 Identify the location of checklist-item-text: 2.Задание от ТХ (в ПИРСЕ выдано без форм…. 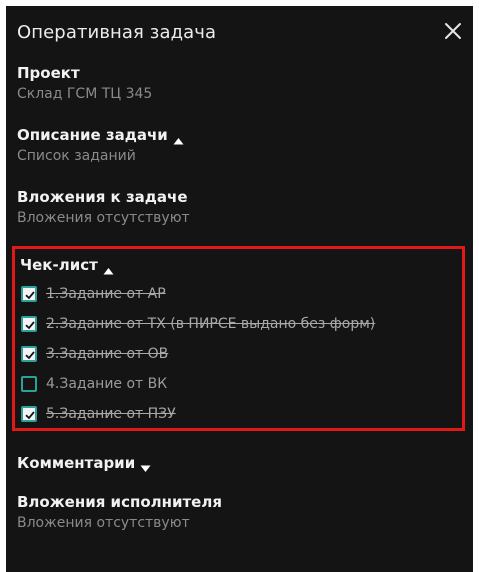
(211, 324).